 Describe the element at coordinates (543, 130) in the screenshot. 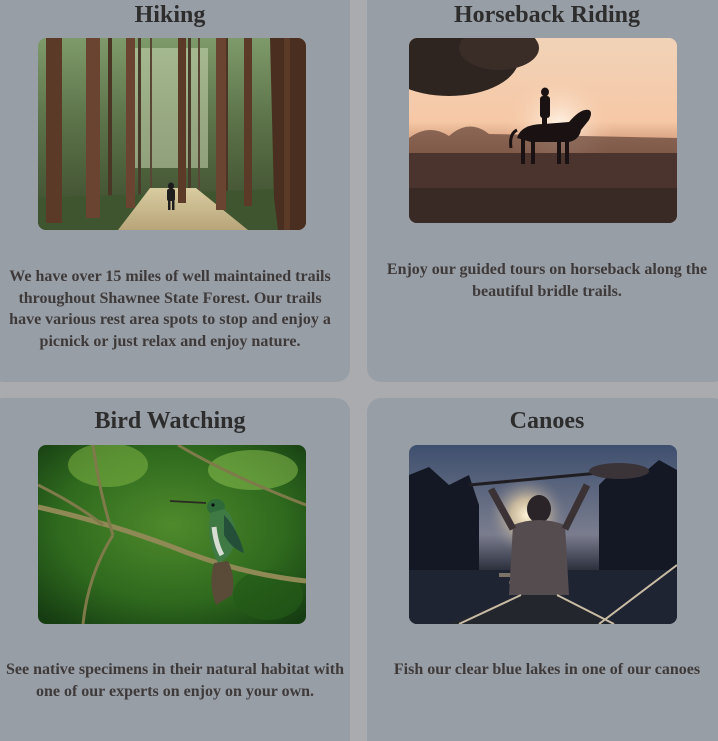

I see `horse-rider-sunset-photo` at that location.